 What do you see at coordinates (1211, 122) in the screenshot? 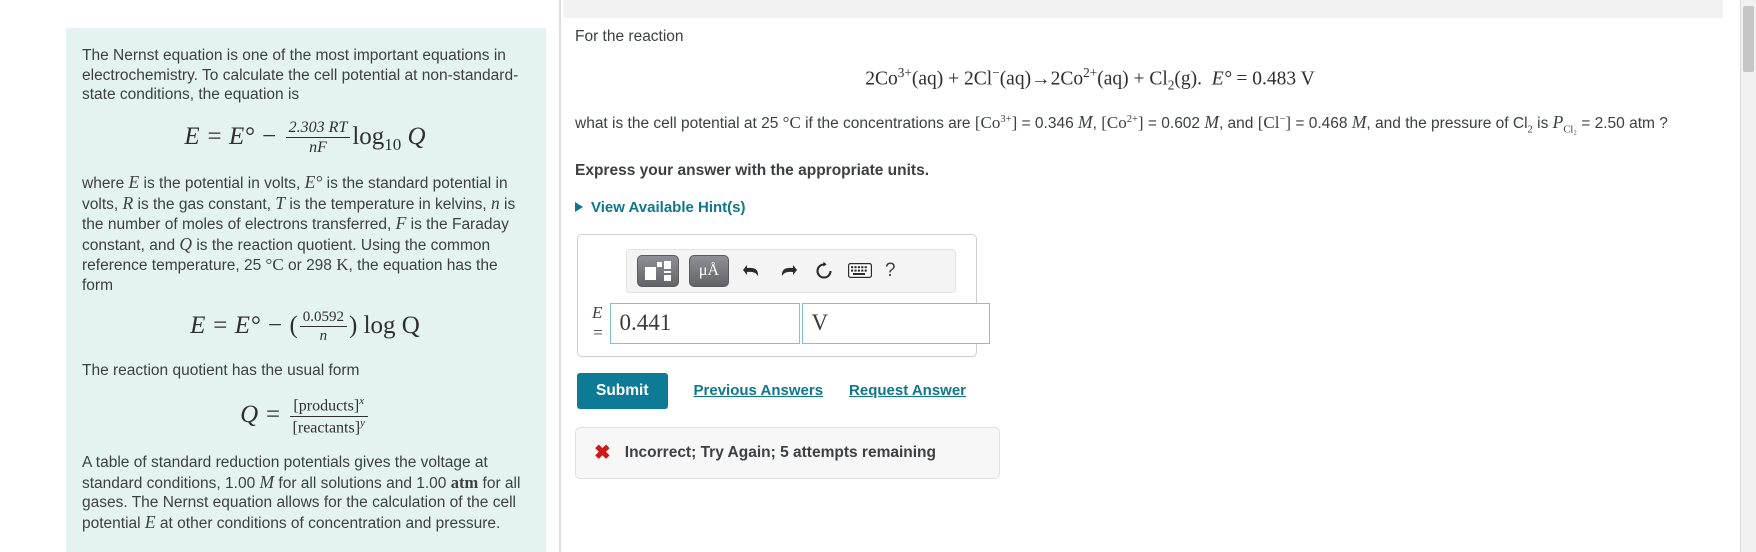
I see `conc-co2-unit: M` at bounding box center [1211, 122].